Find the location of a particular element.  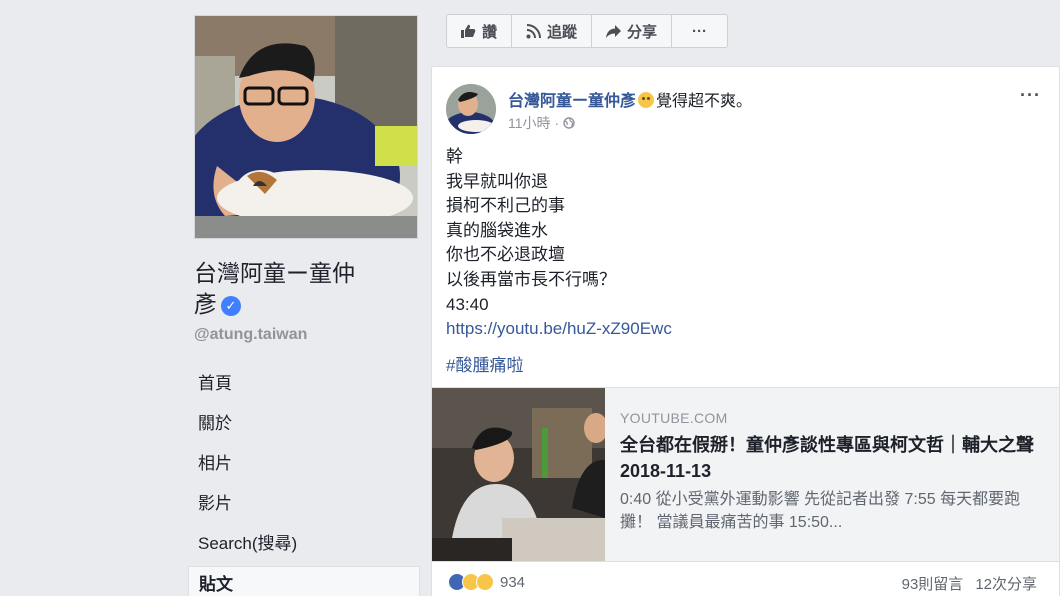

nav-item-photos: 相片 is located at coordinates (304, 466).